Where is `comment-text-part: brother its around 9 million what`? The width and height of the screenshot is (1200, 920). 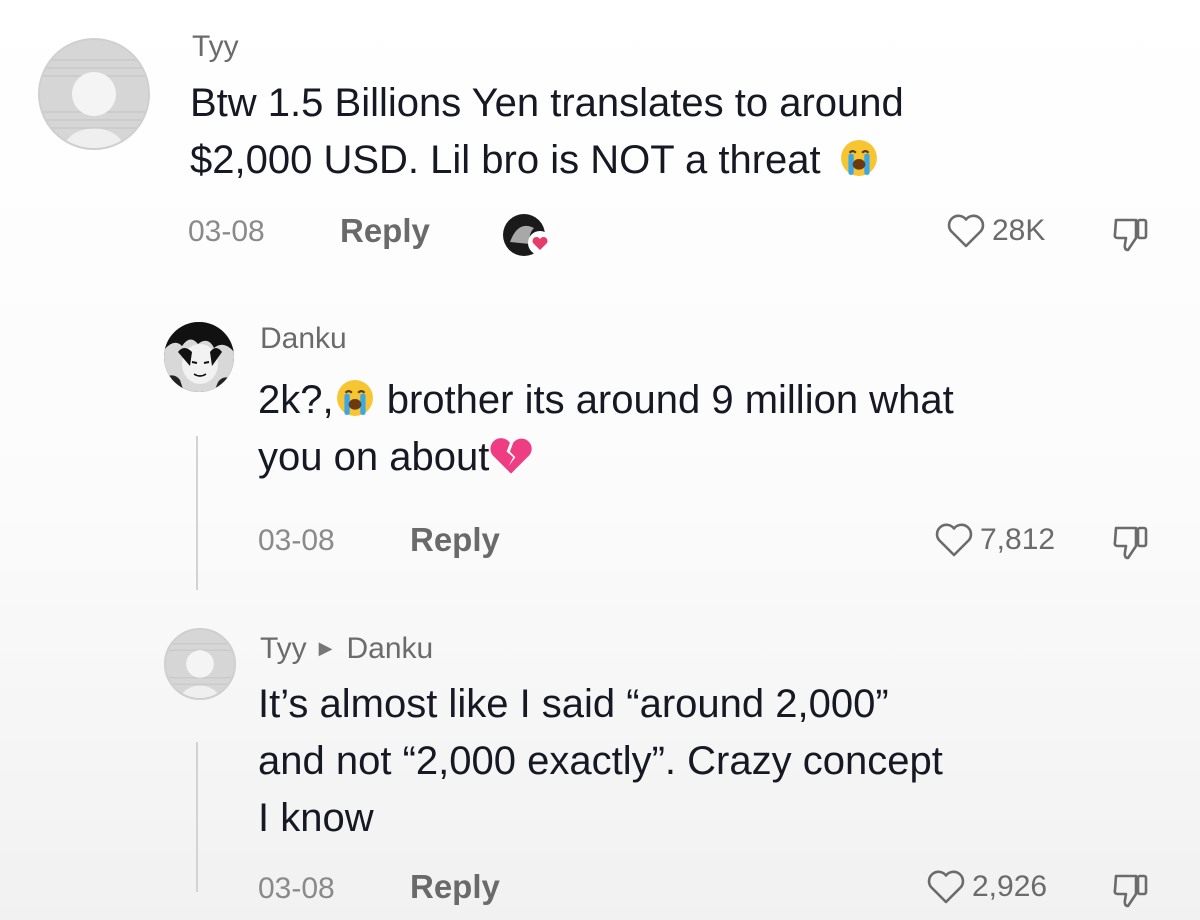 comment-text-part: brother its around 9 million what is located at coordinates (664, 400).